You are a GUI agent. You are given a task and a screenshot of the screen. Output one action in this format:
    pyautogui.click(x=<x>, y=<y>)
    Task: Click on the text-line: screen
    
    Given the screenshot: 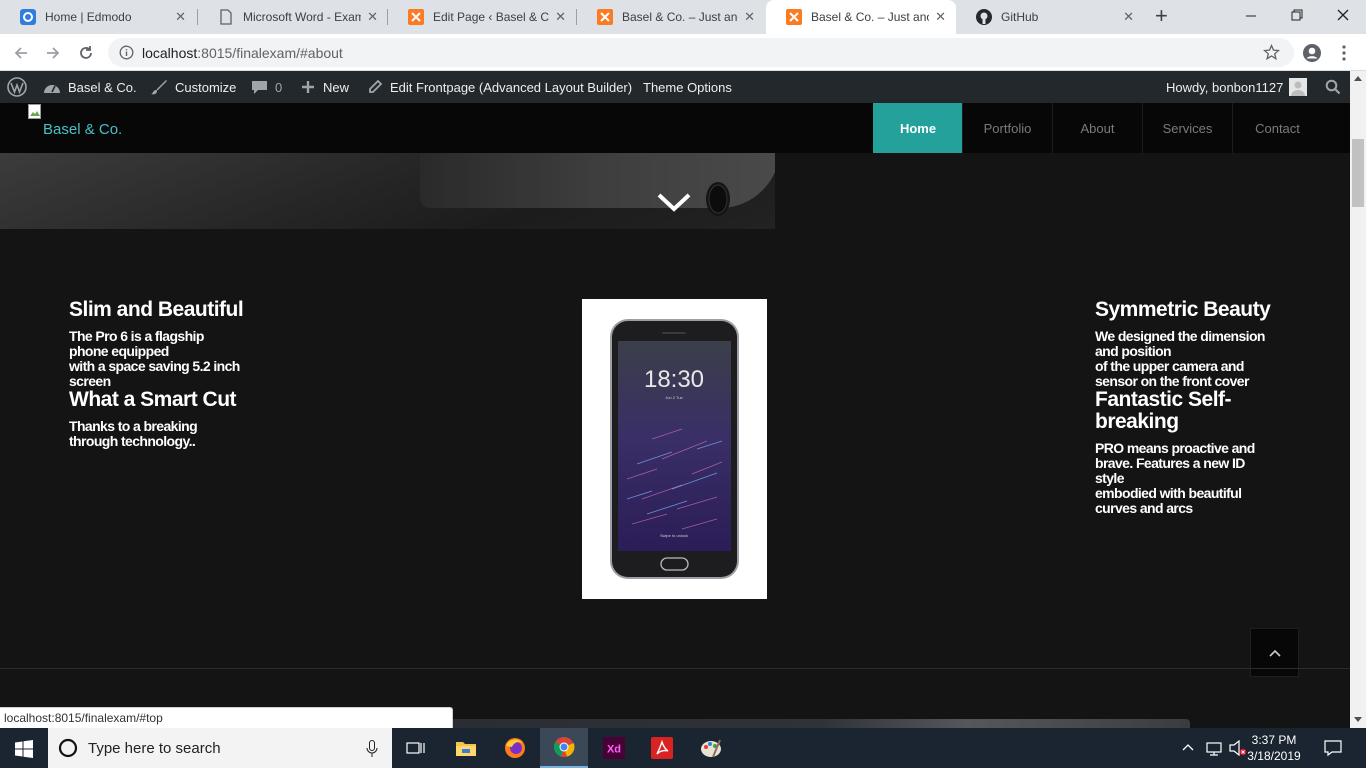 What is the action you would take?
    pyautogui.click(x=90, y=381)
    